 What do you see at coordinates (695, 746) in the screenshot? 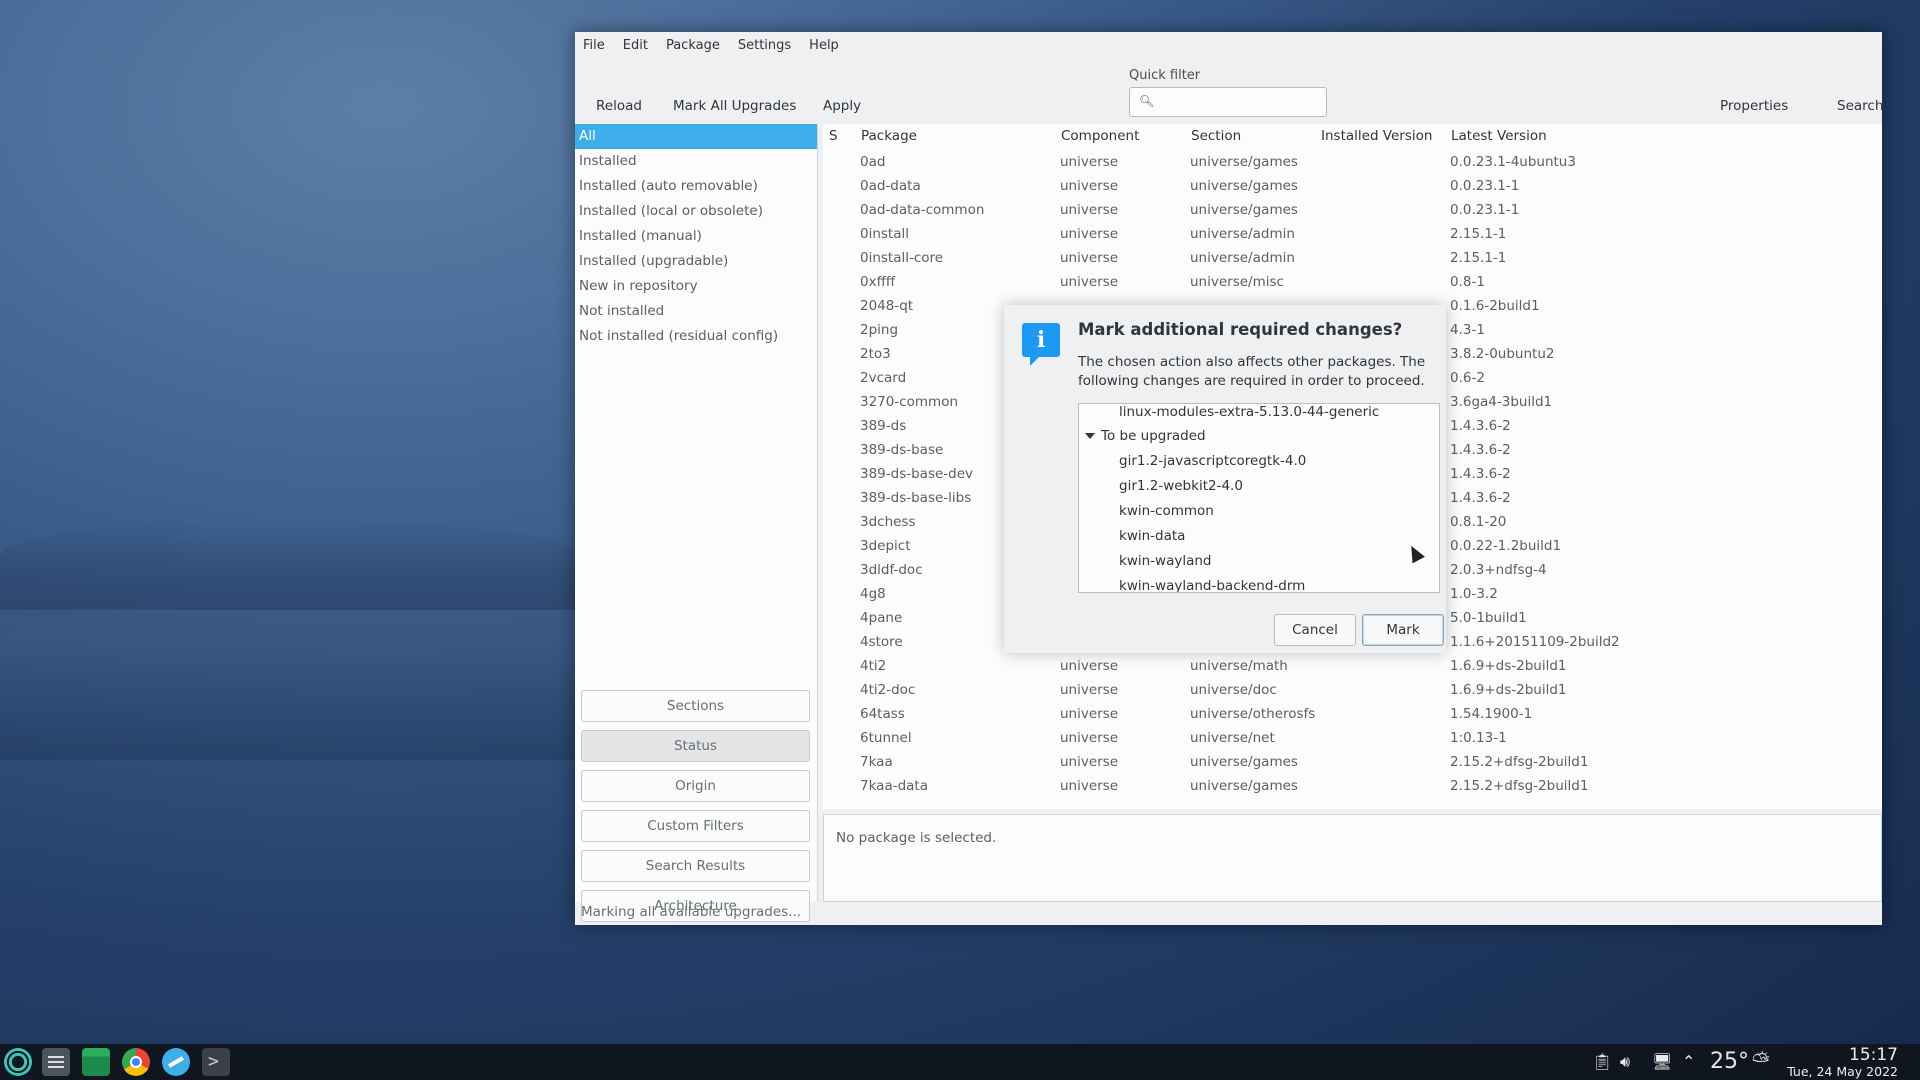
I see `status-button: Status` at bounding box center [695, 746].